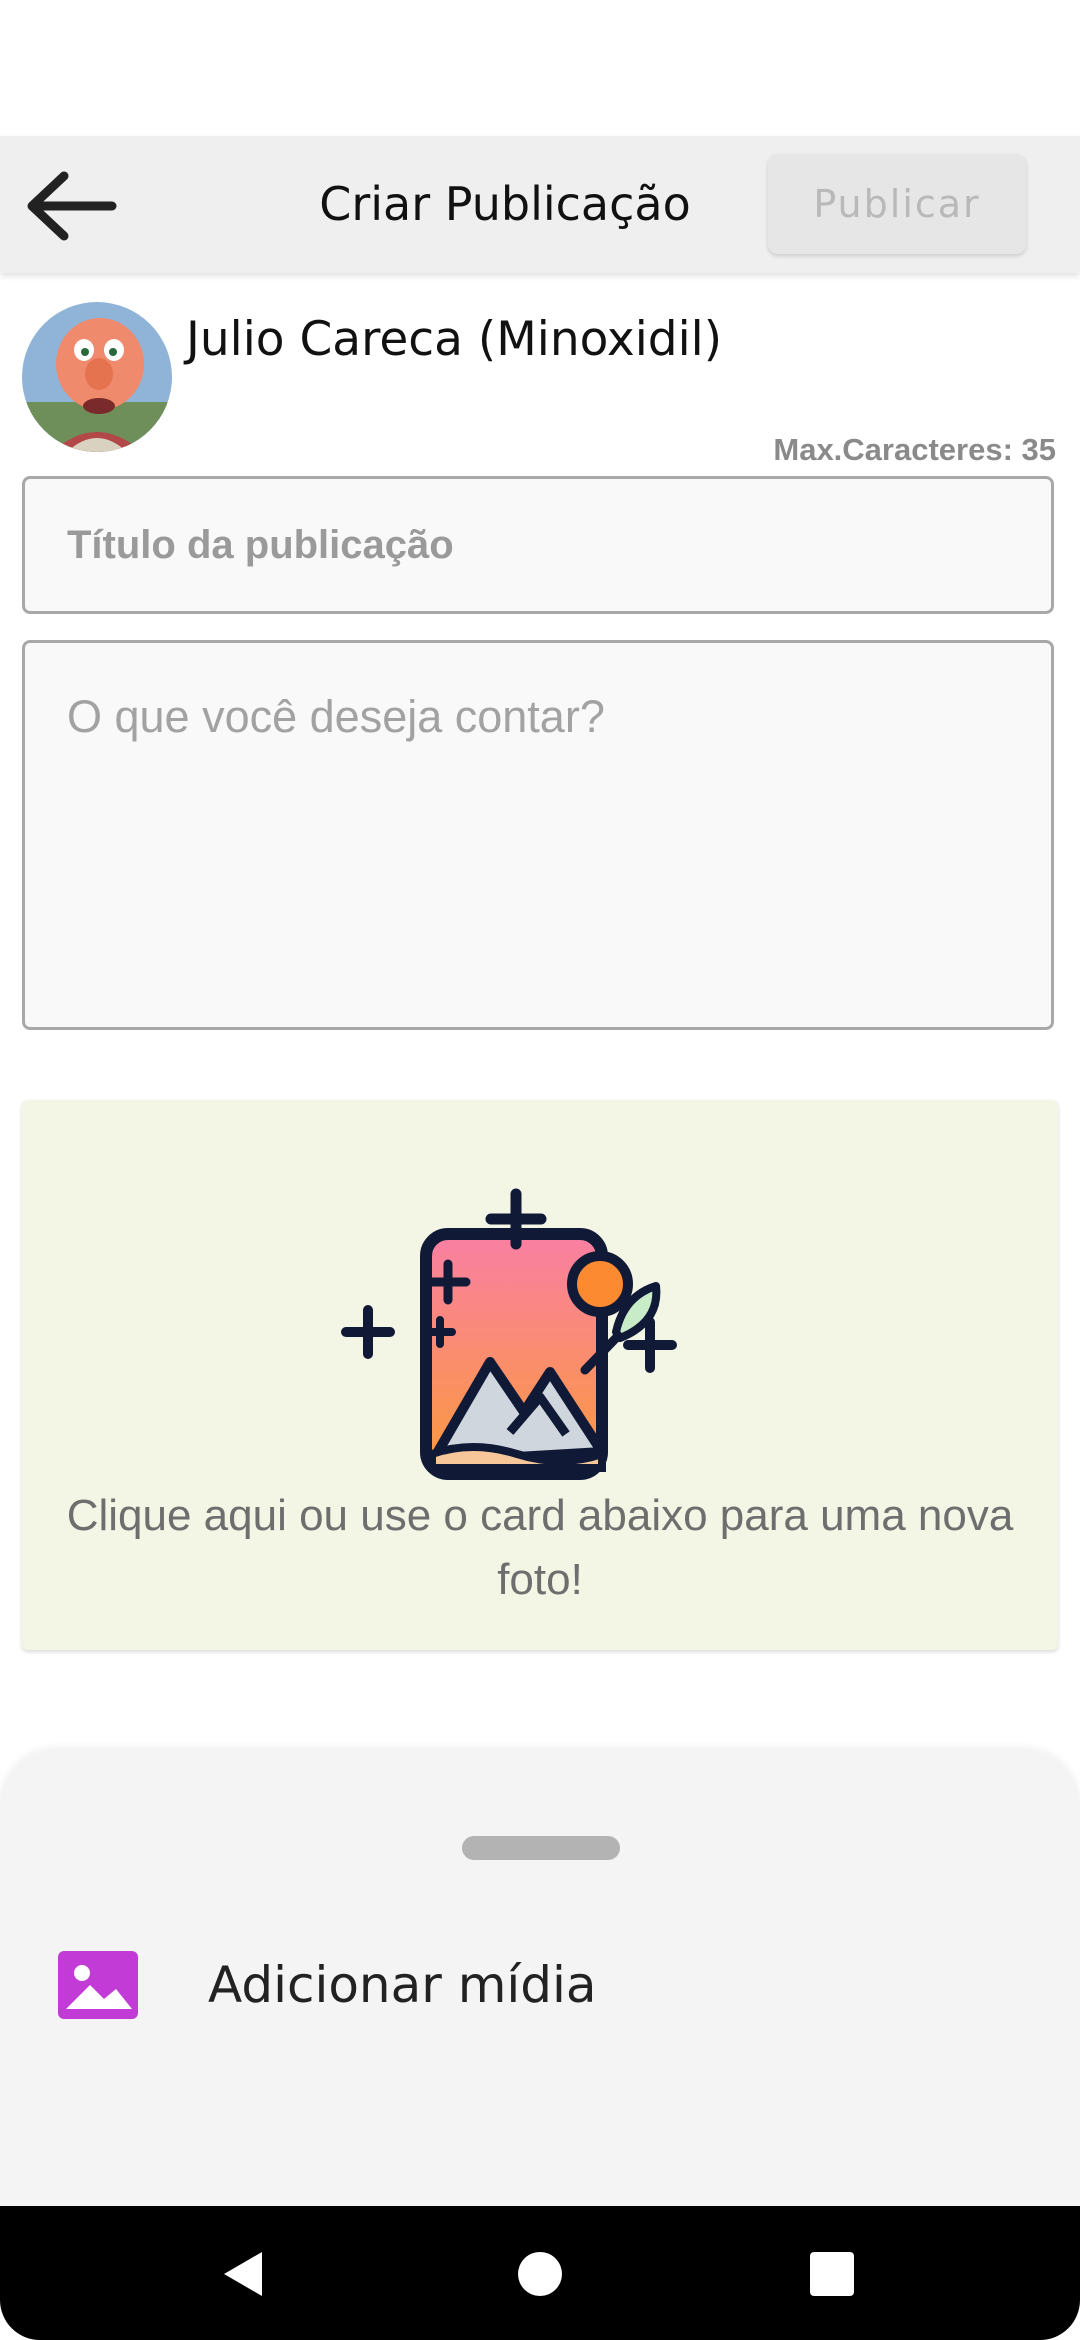 The image size is (1080, 2340). I want to click on post-title-input: Título da publicação, so click(538, 545).